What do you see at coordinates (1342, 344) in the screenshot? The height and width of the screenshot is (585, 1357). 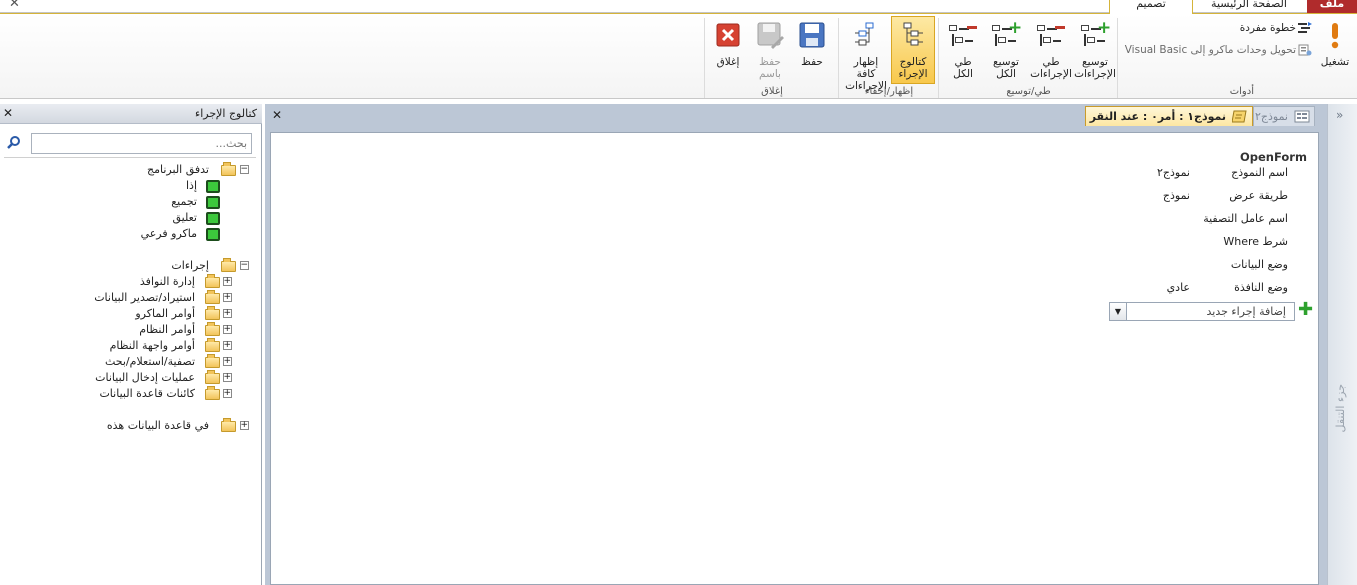 I see `navigation-pane-collapsed: » جزء التنقل` at bounding box center [1342, 344].